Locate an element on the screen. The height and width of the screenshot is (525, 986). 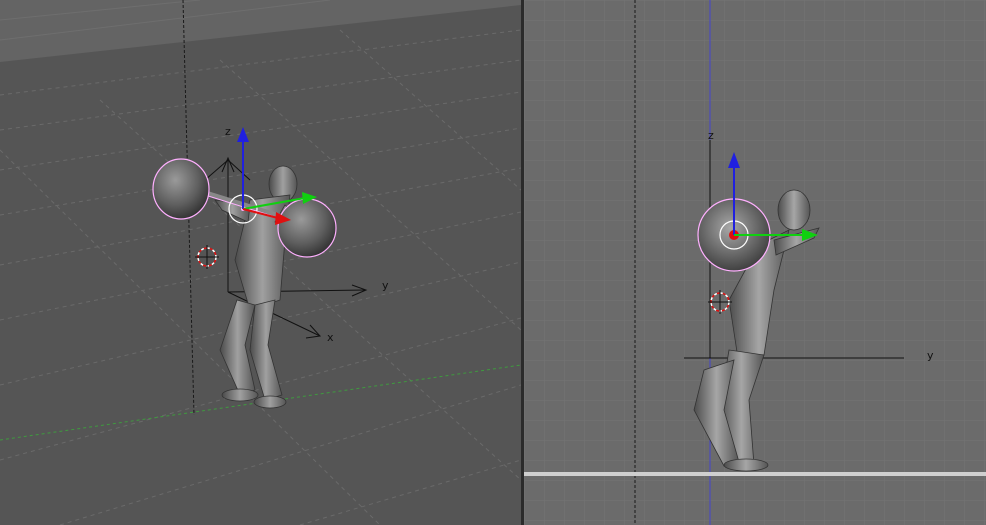
right-plate is located at coordinates (307, 228).